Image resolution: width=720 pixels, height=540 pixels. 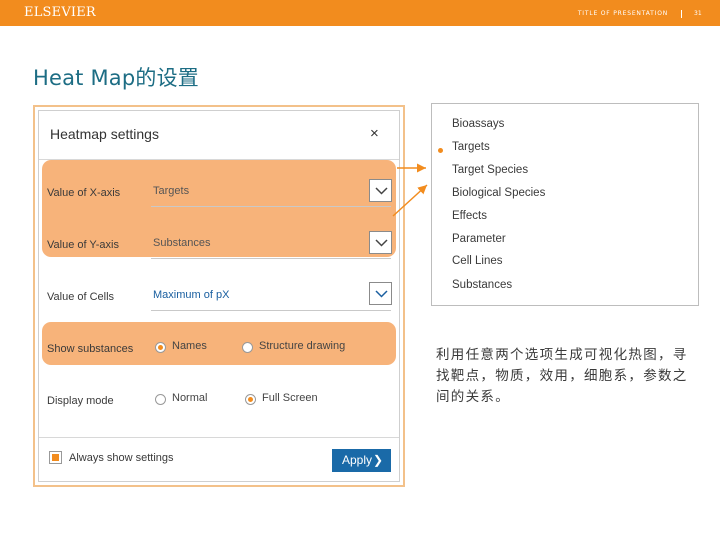 I want to click on connector-arrows, so click(x=410, y=190).